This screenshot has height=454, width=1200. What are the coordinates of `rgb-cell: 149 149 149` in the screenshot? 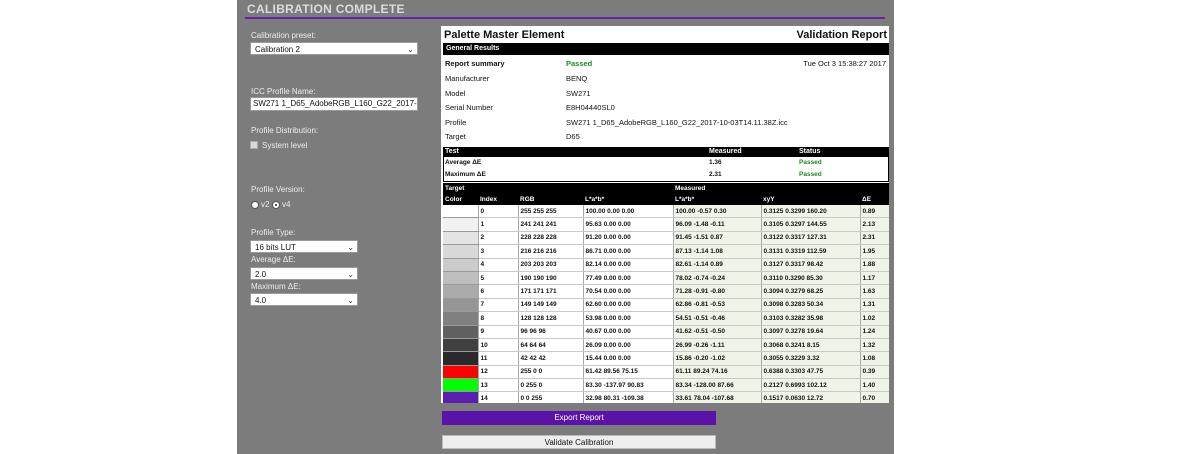 It's located at (551, 305).